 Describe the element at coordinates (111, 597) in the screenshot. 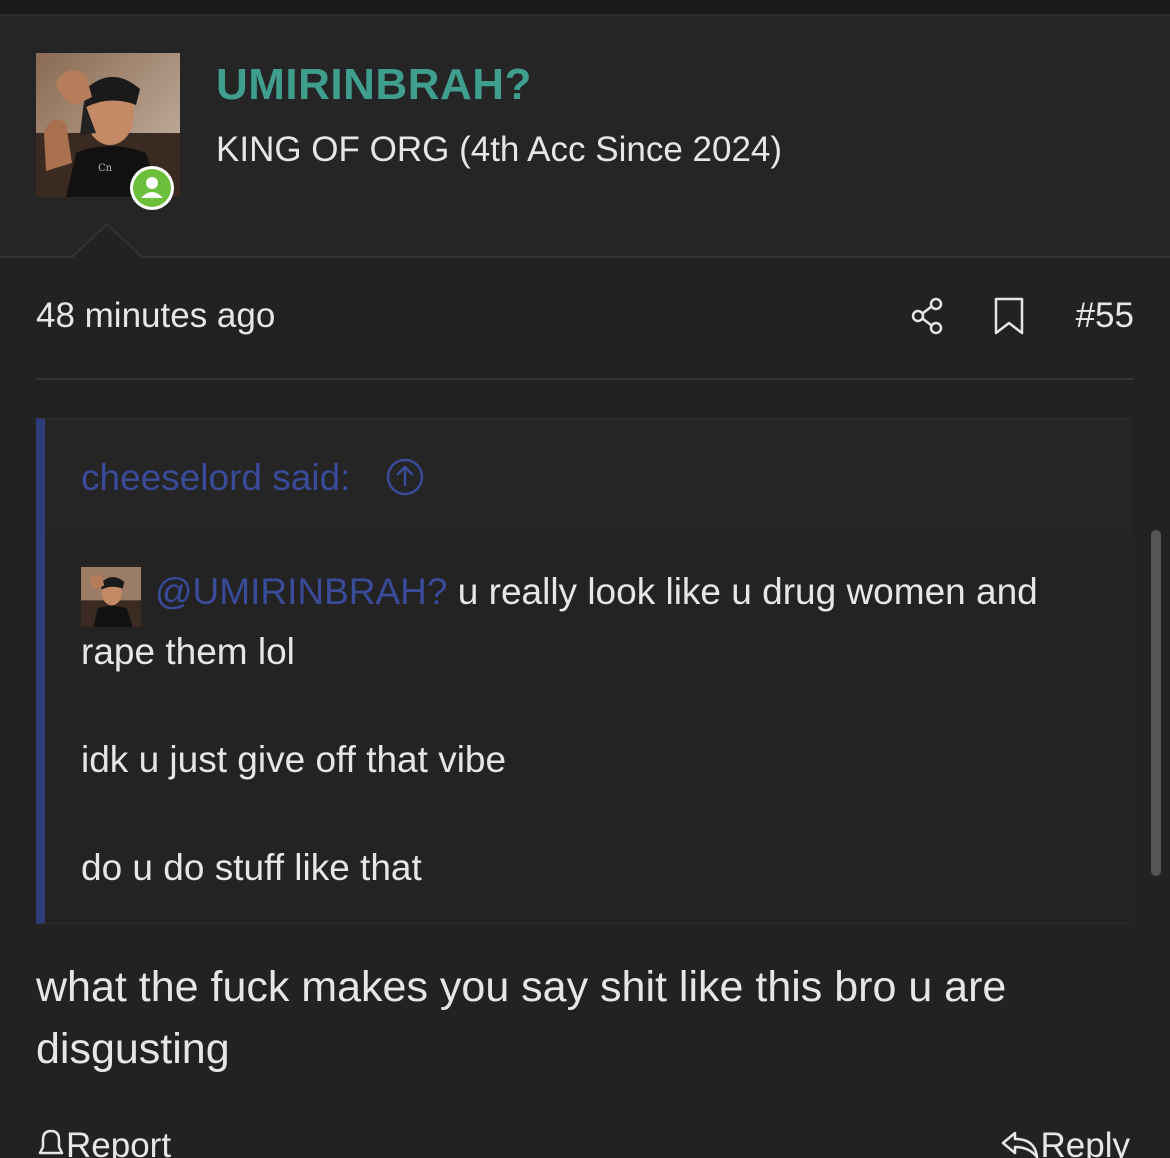

I see `mention-avatar` at that location.